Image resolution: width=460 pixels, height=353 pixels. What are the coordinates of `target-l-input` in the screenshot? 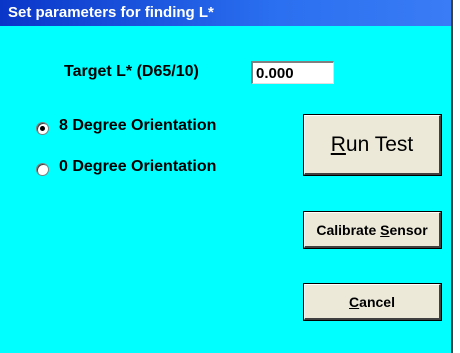 It's located at (292, 72).